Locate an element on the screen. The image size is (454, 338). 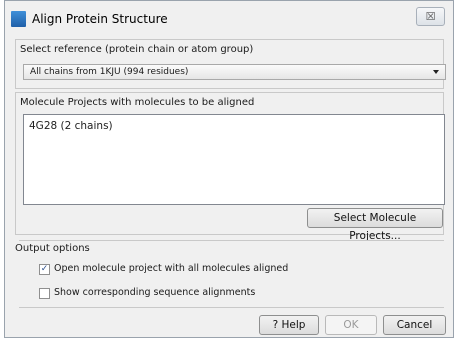
list-item: 4G28 (2 chains) is located at coordinates (71, 126).